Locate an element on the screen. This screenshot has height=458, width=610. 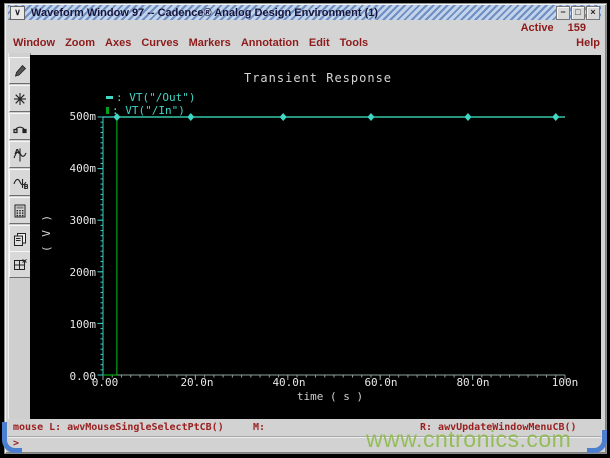
y-tick-label: 500m is located at coordinates (83, 116).